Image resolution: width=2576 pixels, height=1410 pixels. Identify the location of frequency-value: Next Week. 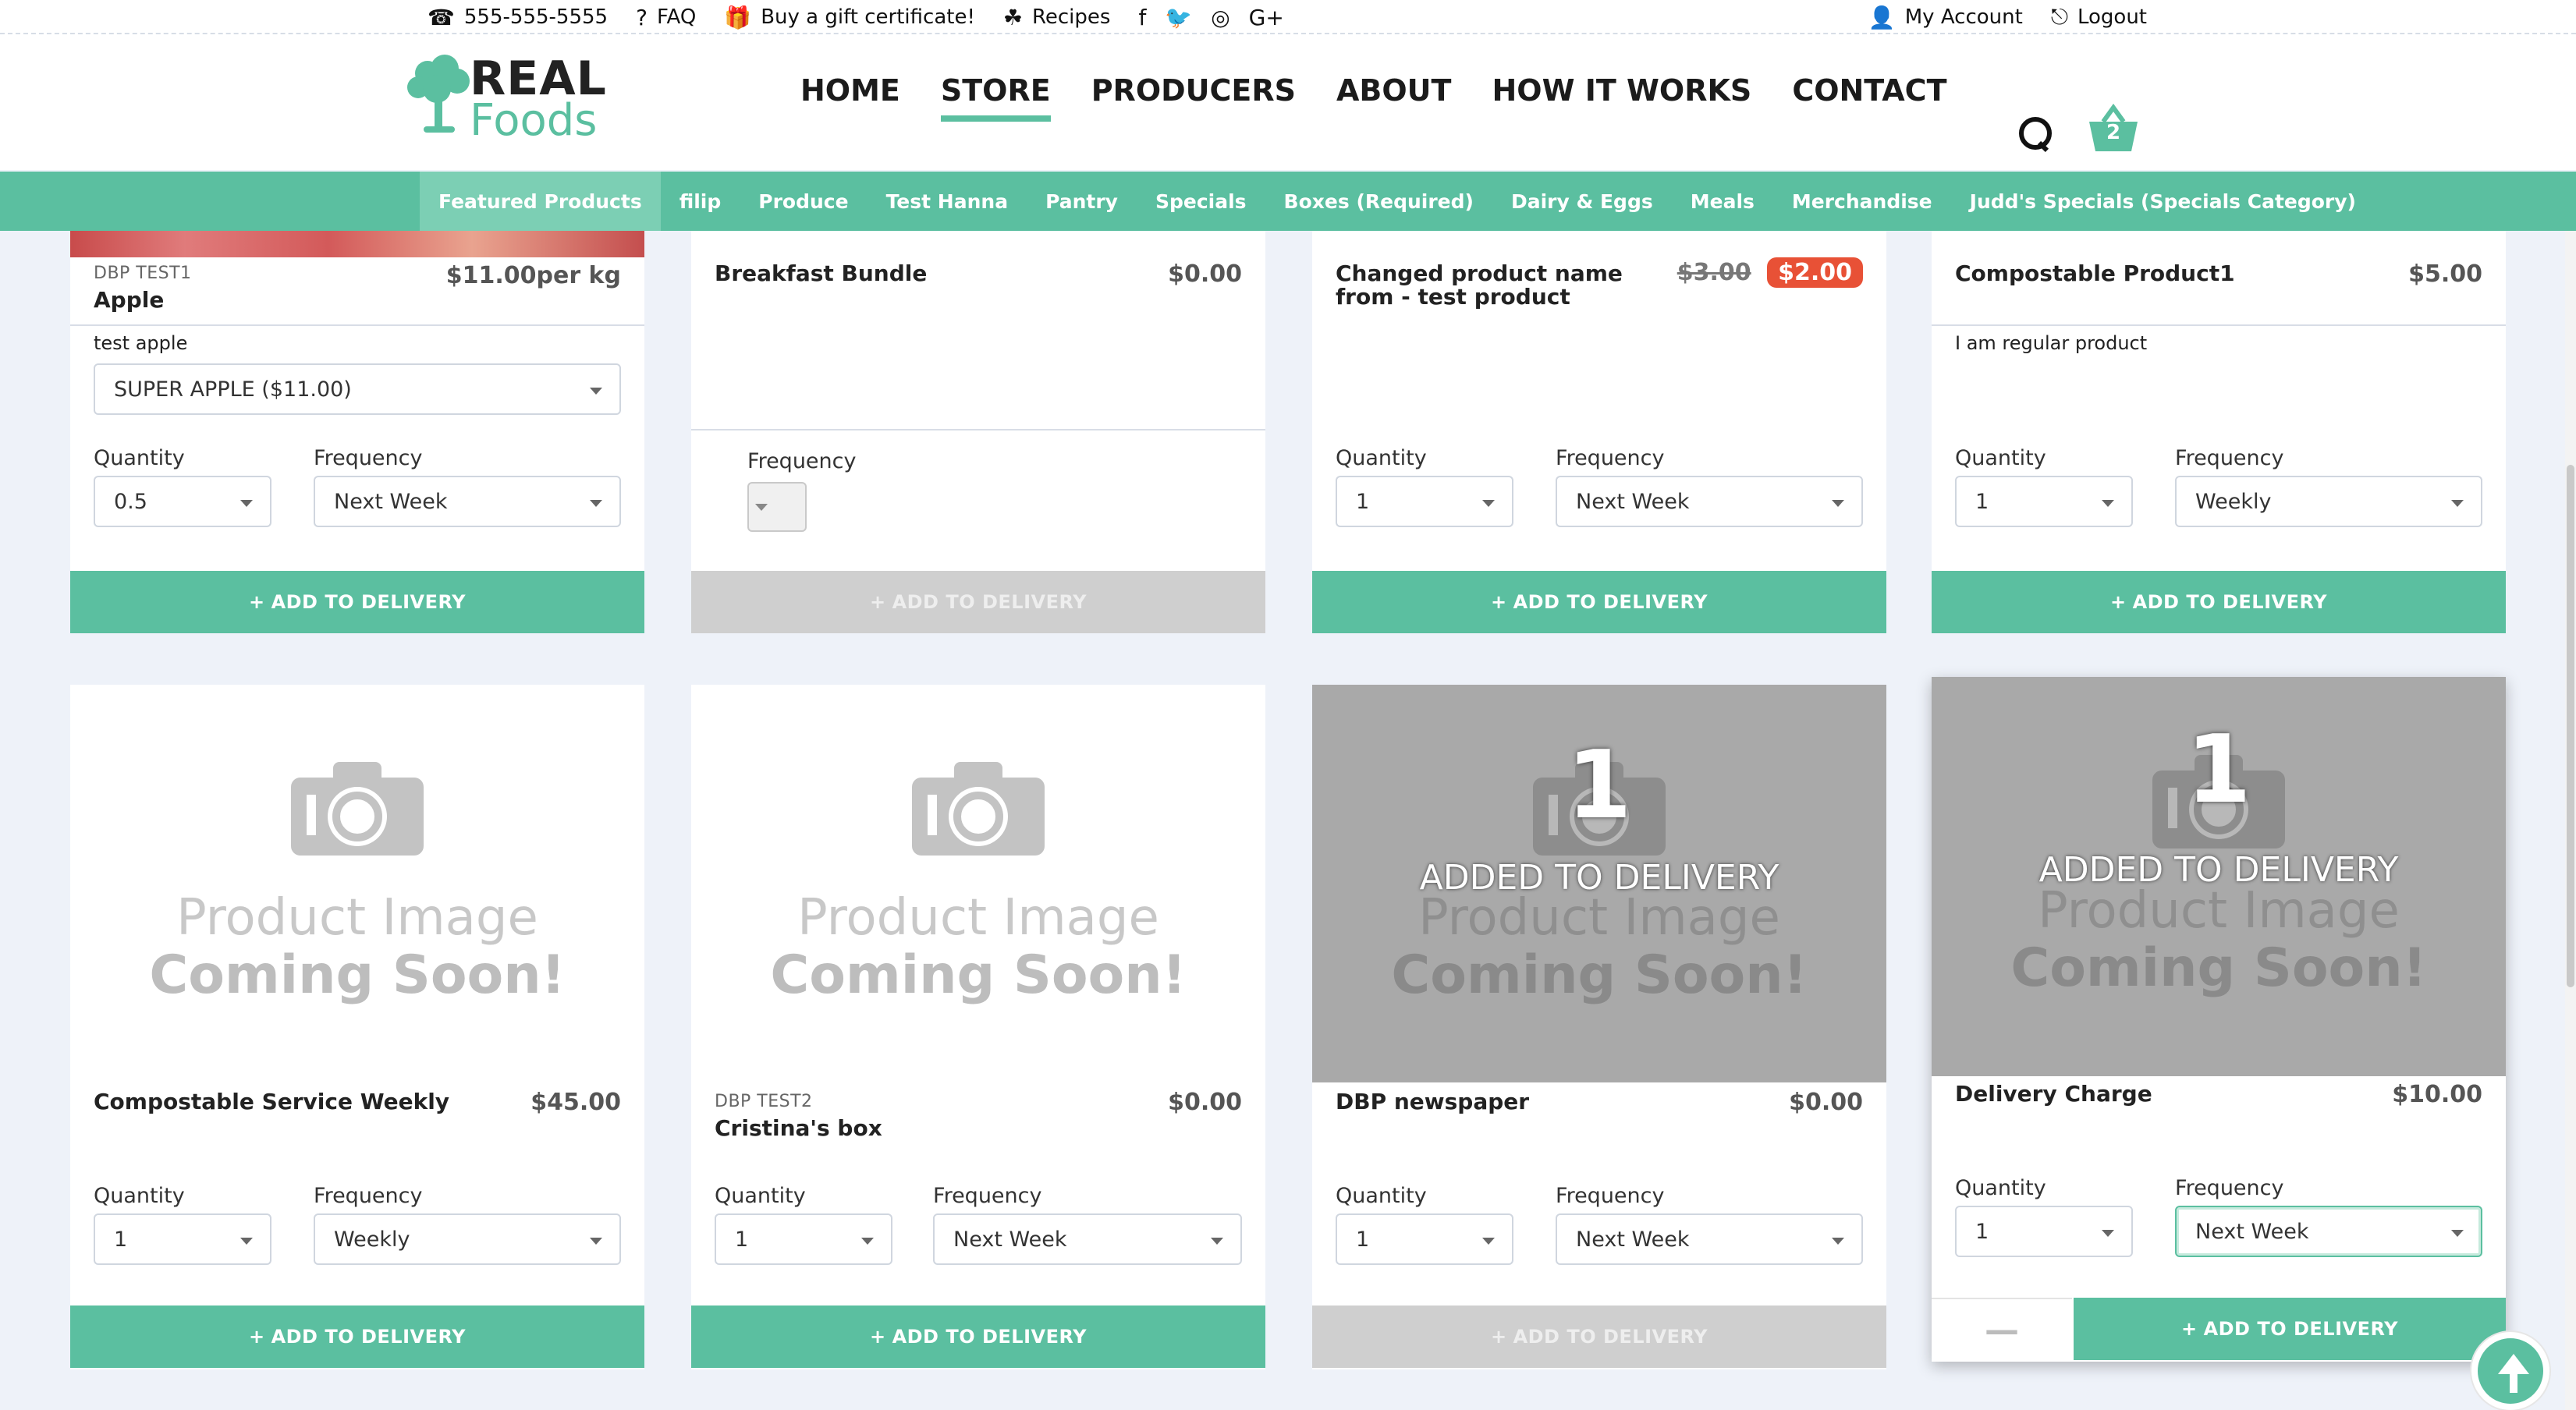
(1633, 501).